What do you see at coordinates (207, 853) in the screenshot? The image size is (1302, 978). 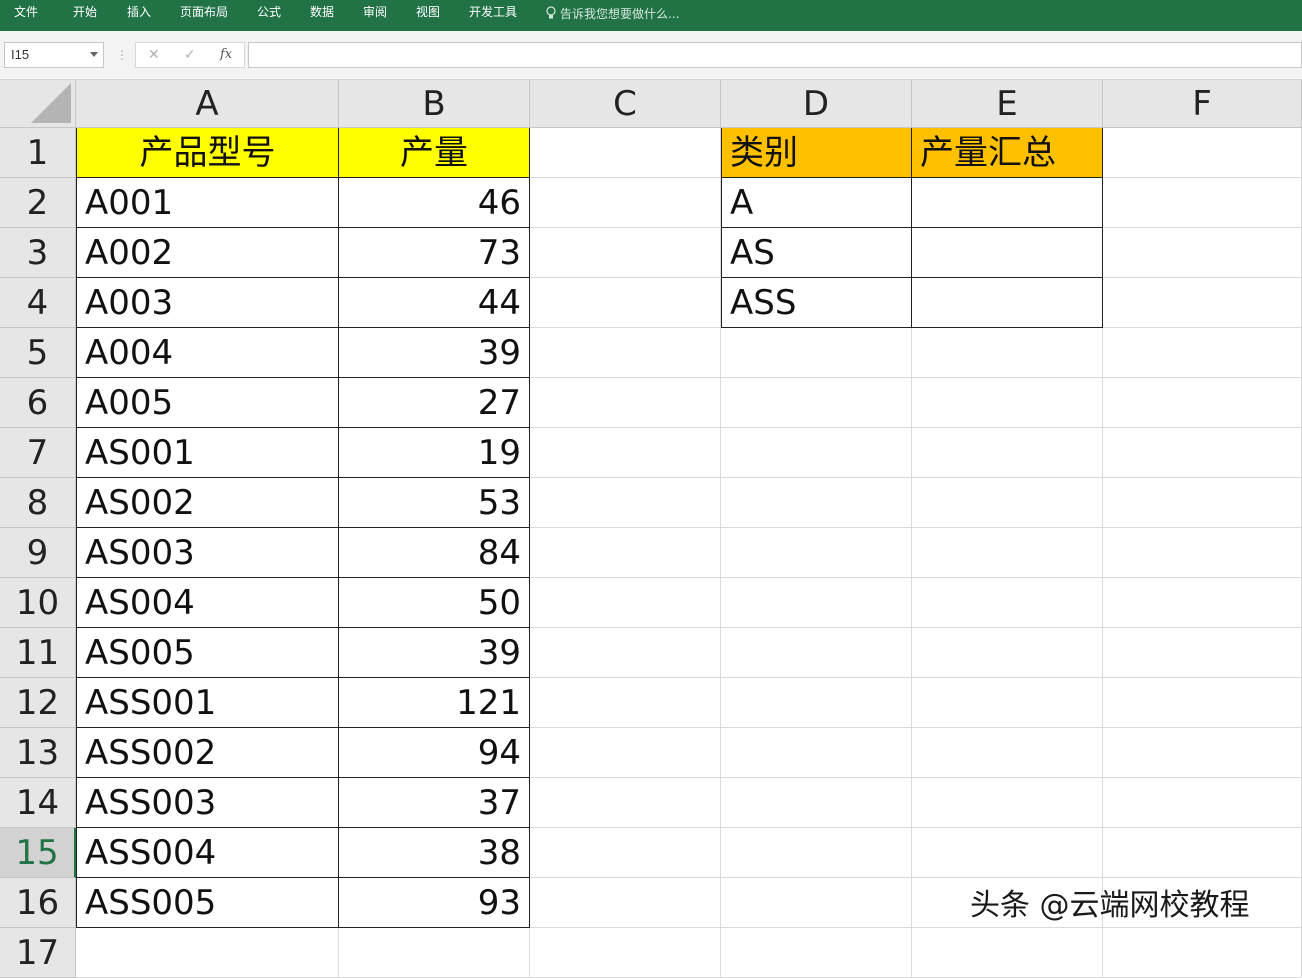 I see `model-cell: ASS004` at bounding box center [207, 853].